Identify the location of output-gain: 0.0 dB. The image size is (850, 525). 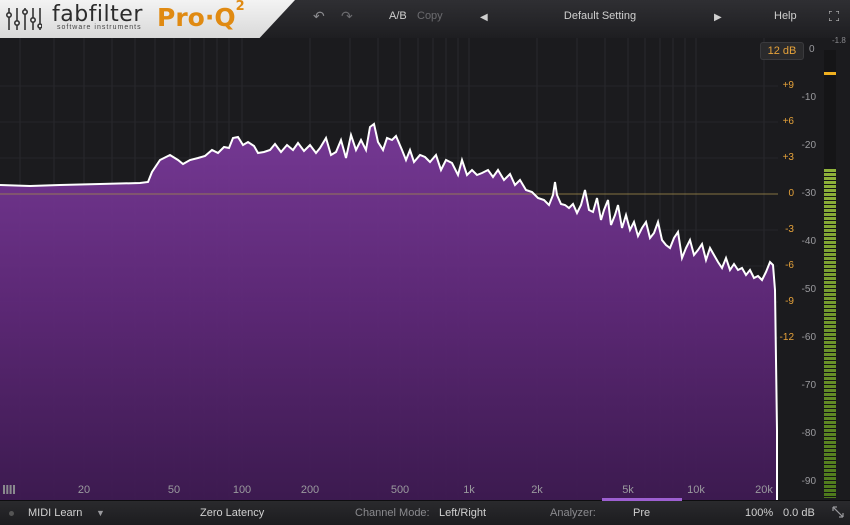
(799, 513).